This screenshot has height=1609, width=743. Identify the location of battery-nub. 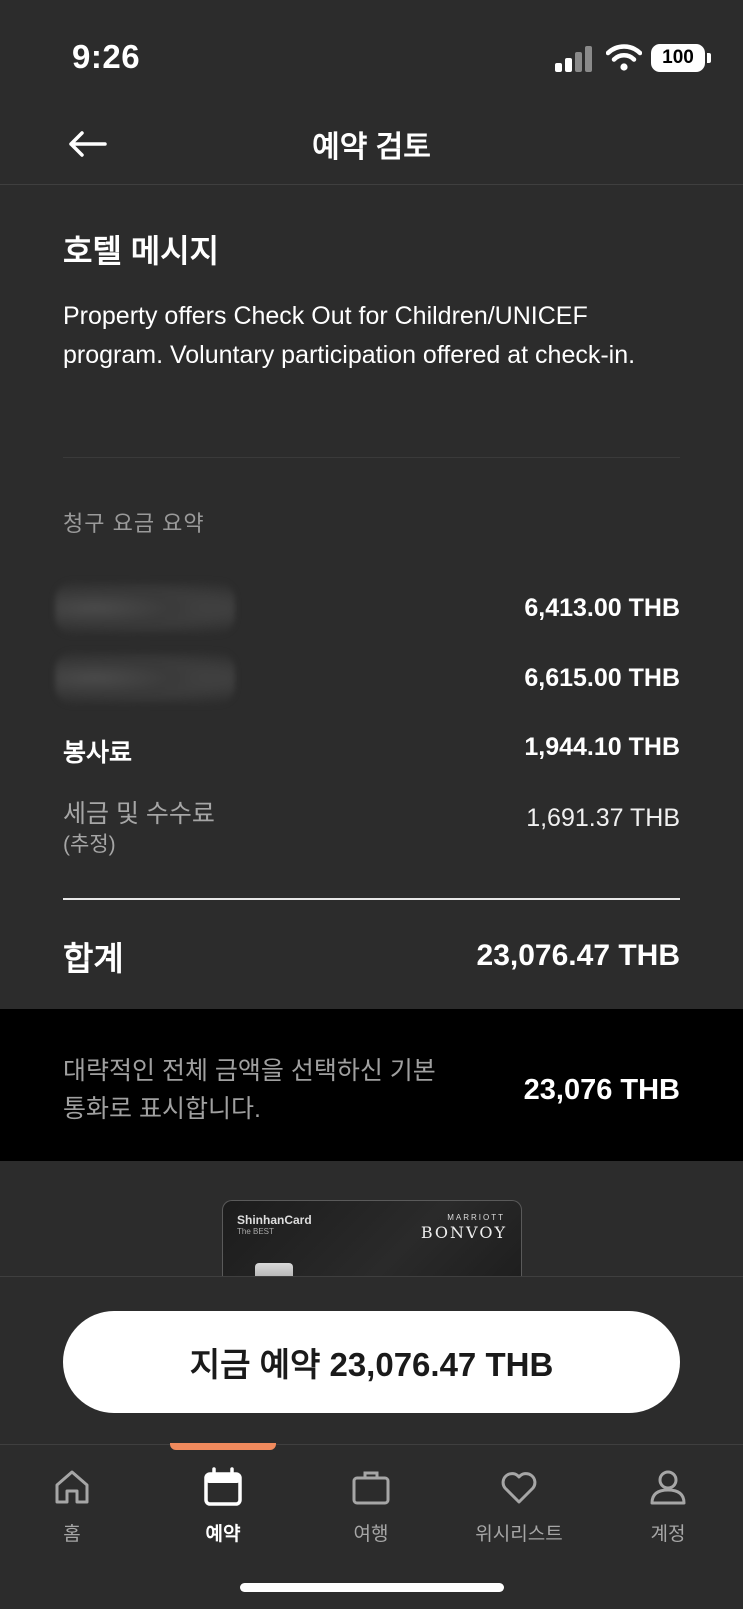
(709, 58).